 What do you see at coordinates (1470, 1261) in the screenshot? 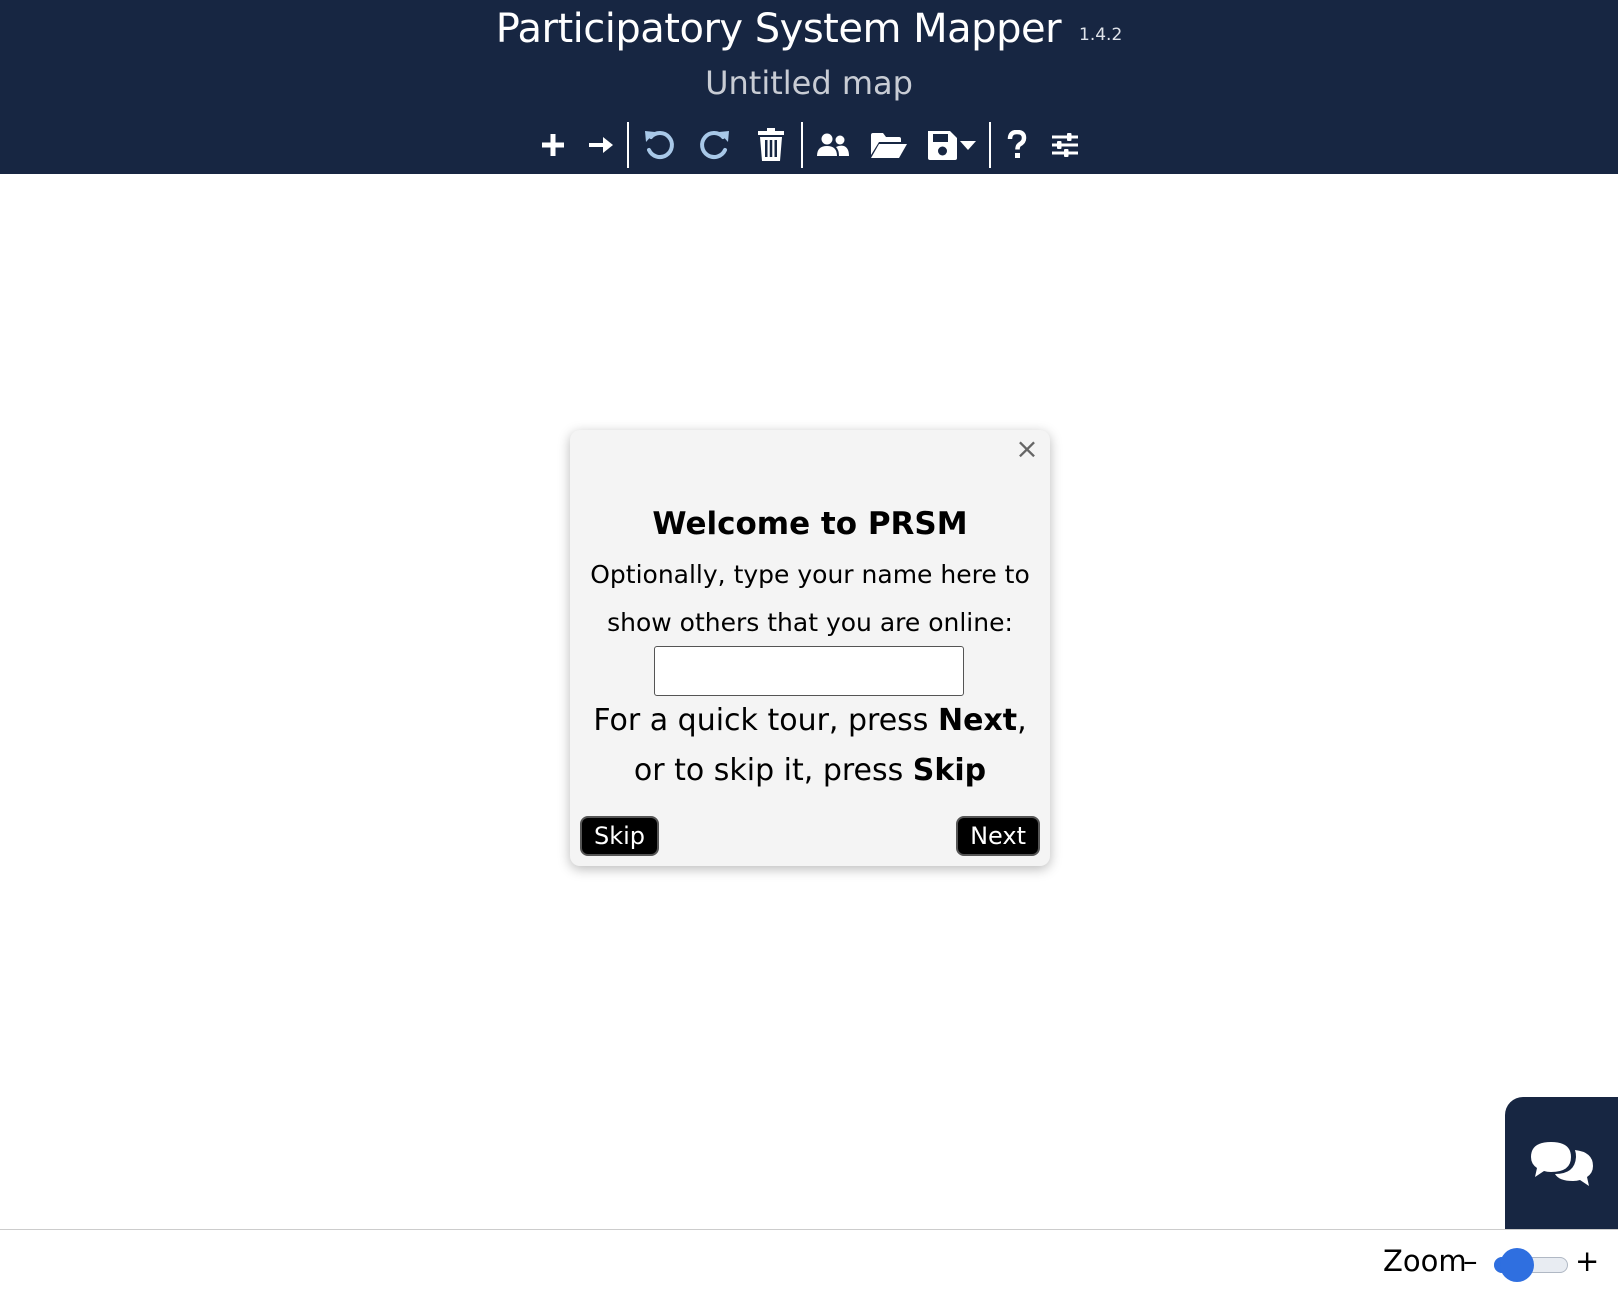
I see `zoom-out-symbol: –` at bounding box center [1470, 1261].